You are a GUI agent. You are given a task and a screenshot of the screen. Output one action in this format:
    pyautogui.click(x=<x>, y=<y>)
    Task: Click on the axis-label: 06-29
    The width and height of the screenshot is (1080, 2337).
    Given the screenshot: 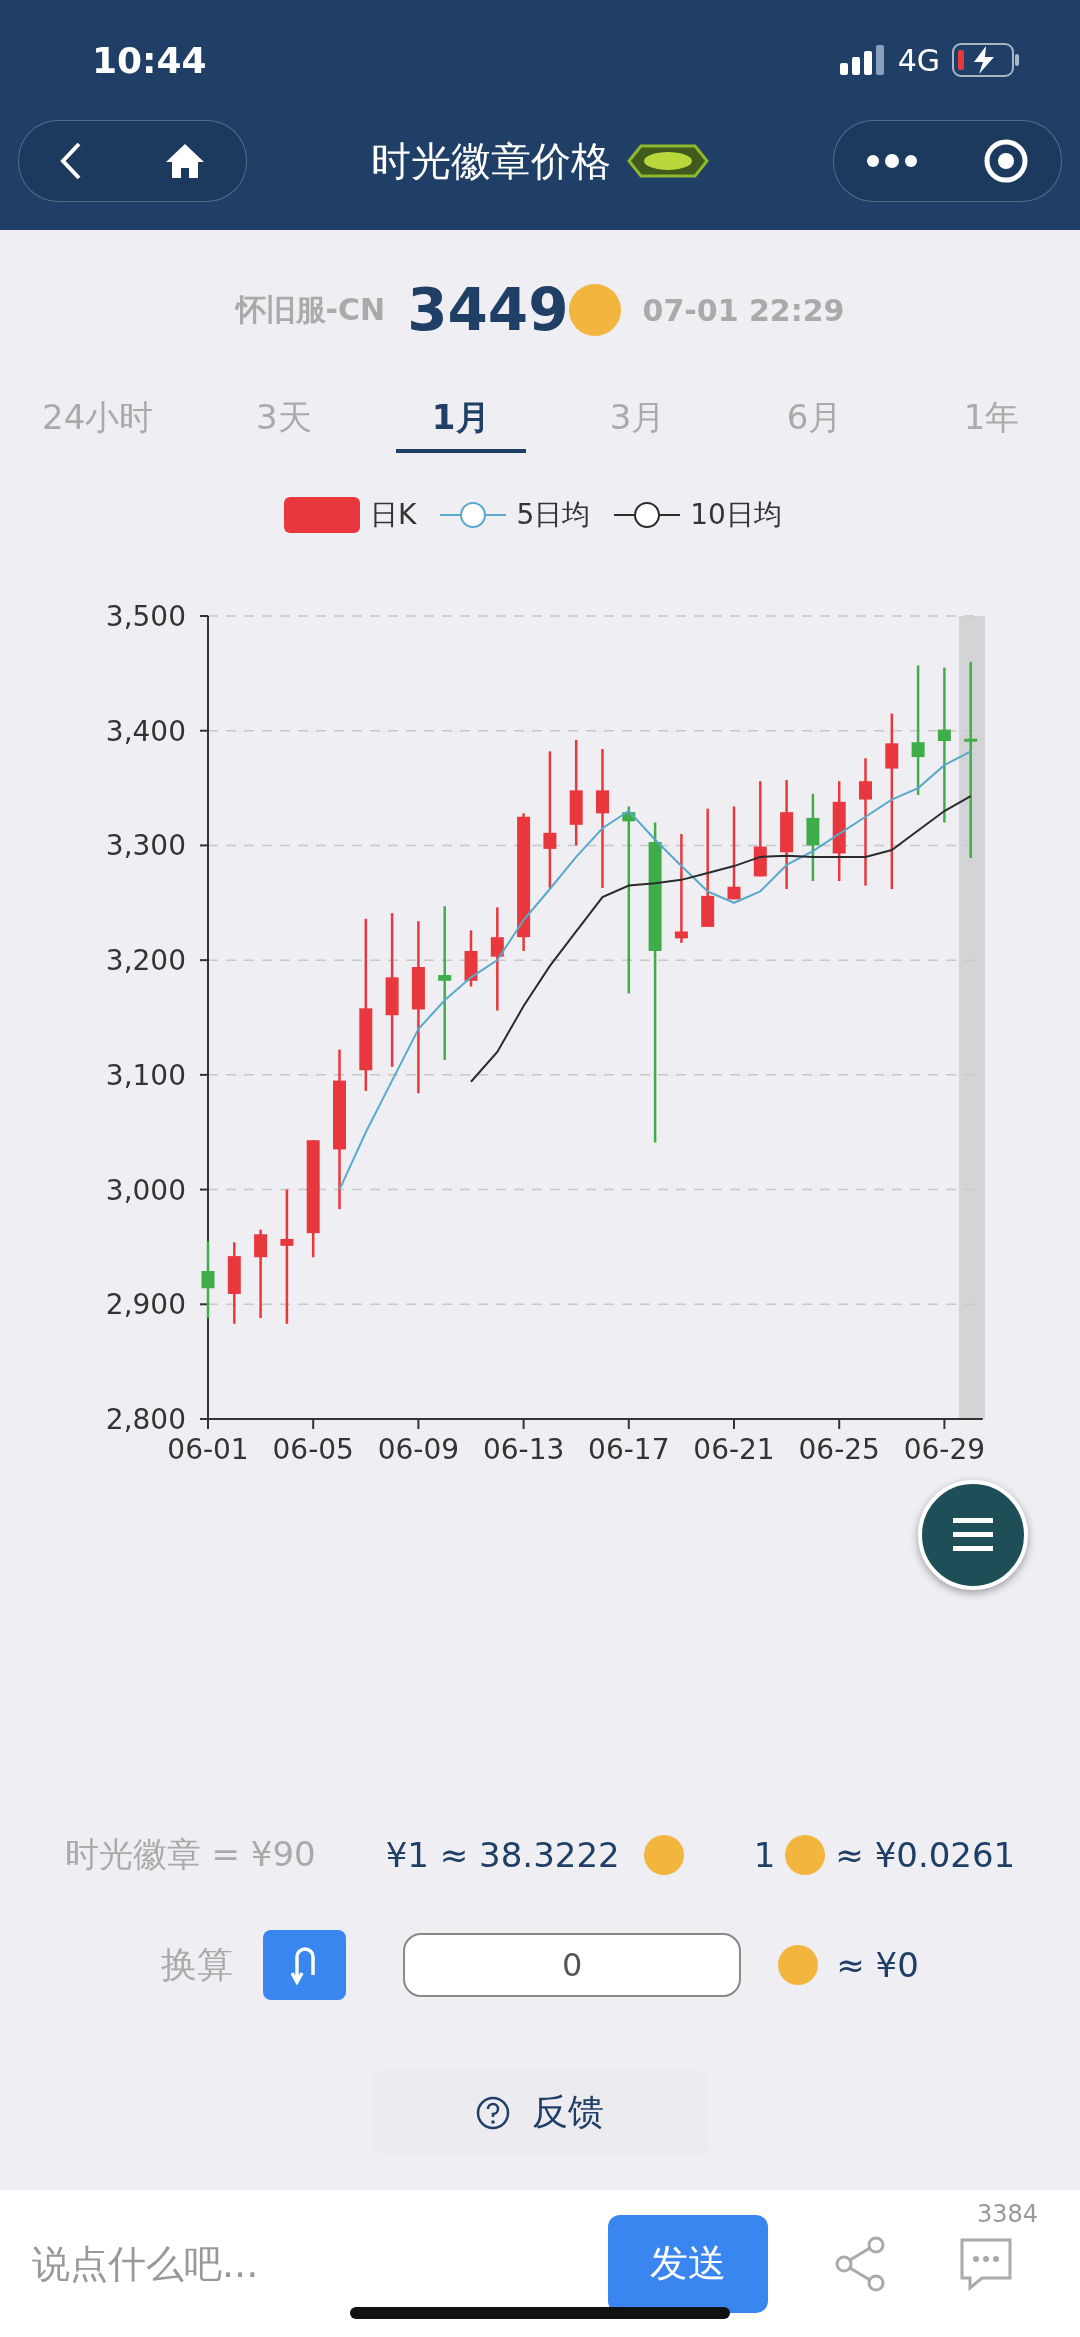 What is the action you would take?
    pyautogui.click(x=944, y=1449)
    